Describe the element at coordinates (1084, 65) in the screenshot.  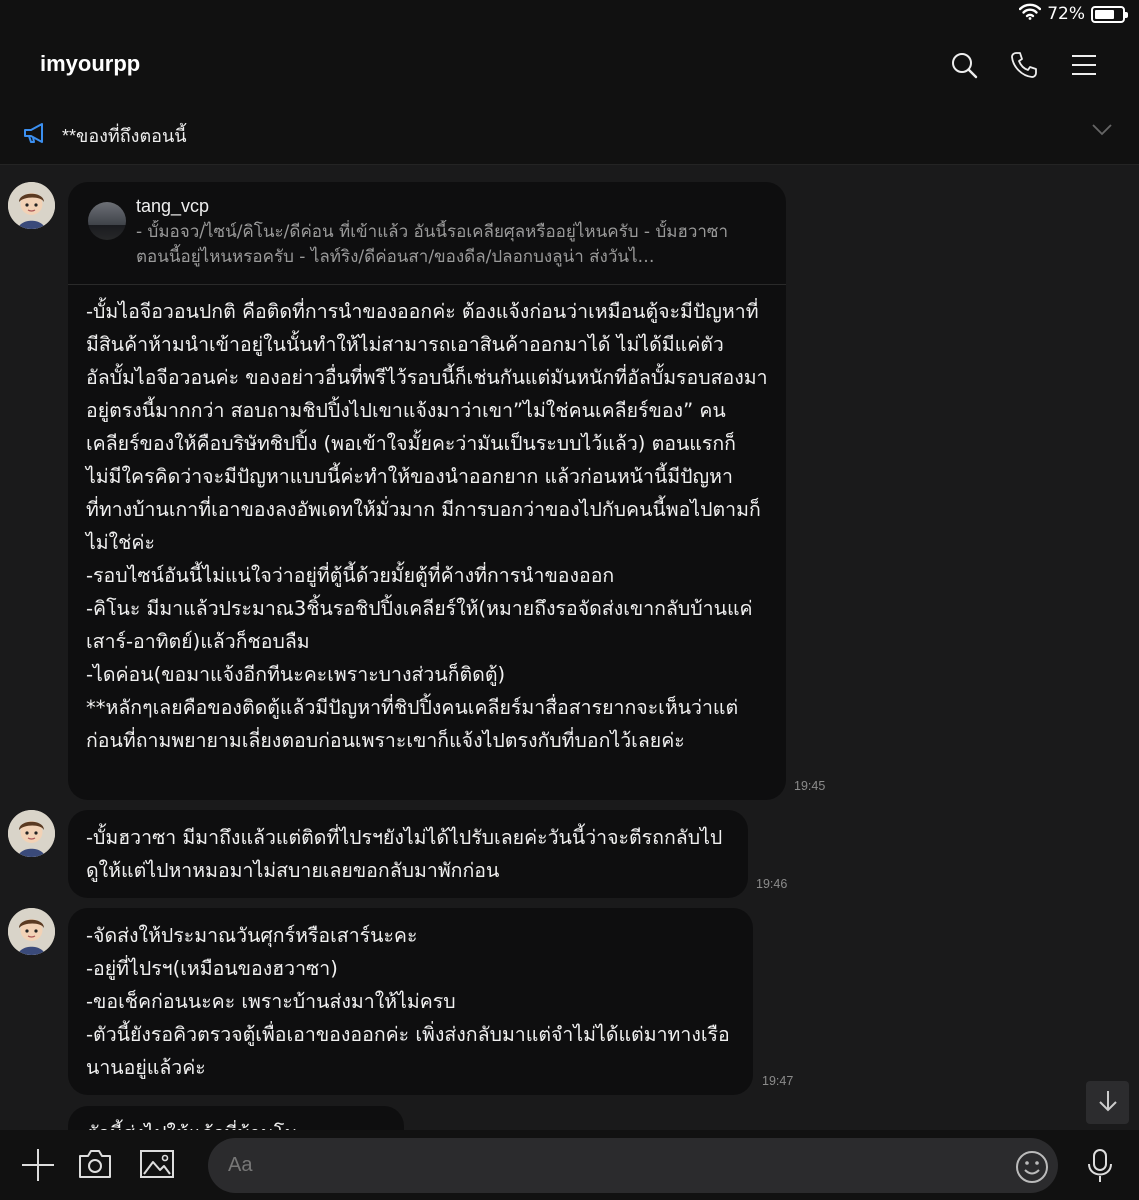
I see `menu-icon` at that location.